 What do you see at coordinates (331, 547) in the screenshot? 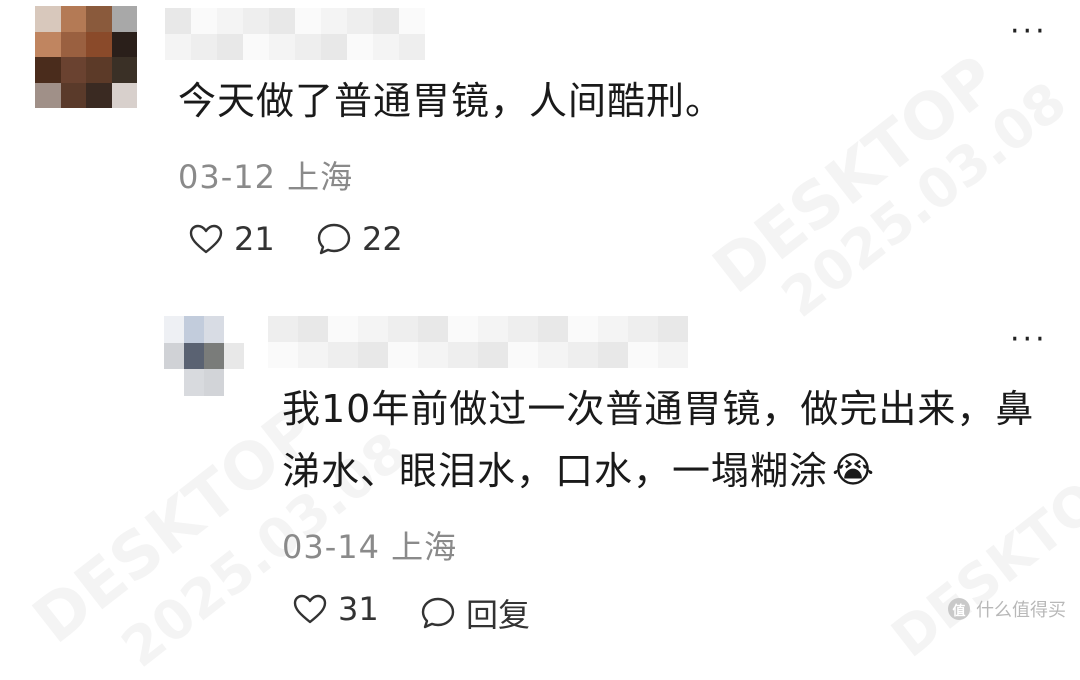
I see `comment-date: 03-14` at bounding box center [331, 547].